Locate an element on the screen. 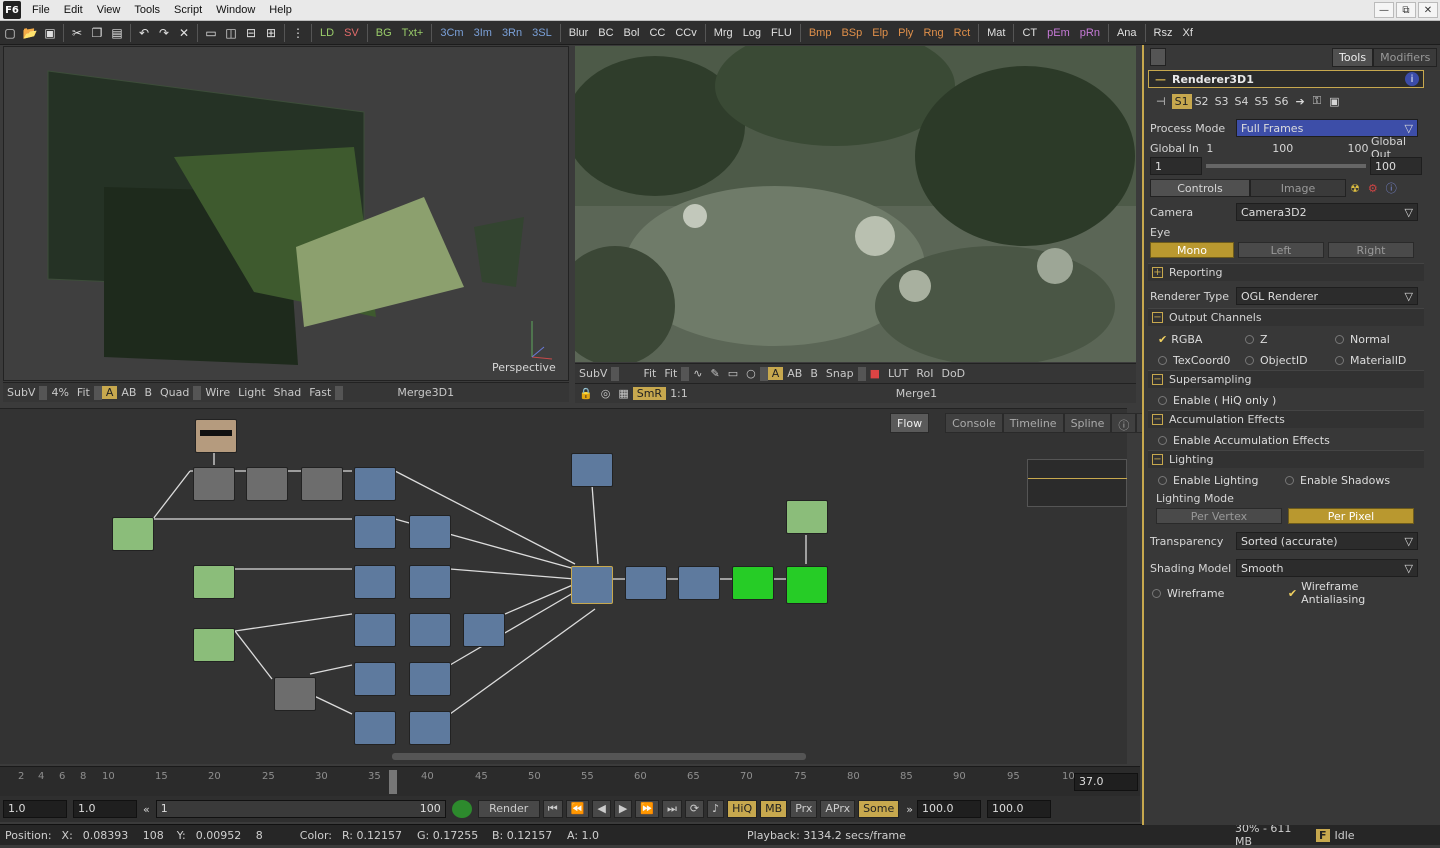  supersampling-section: − Supersampling is located at coordinates (1286, 379).